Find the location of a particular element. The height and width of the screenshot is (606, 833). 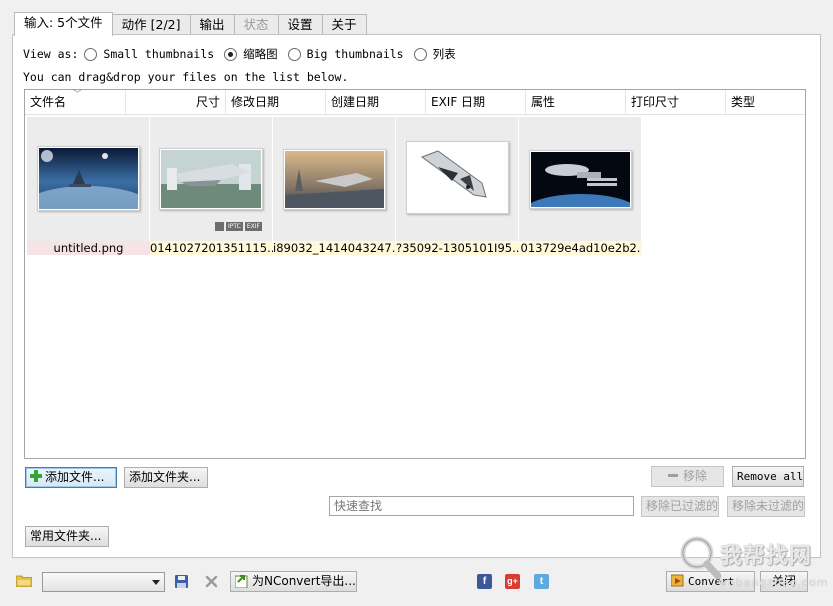

twitter-icon: t is located at coordinates (541, 581).